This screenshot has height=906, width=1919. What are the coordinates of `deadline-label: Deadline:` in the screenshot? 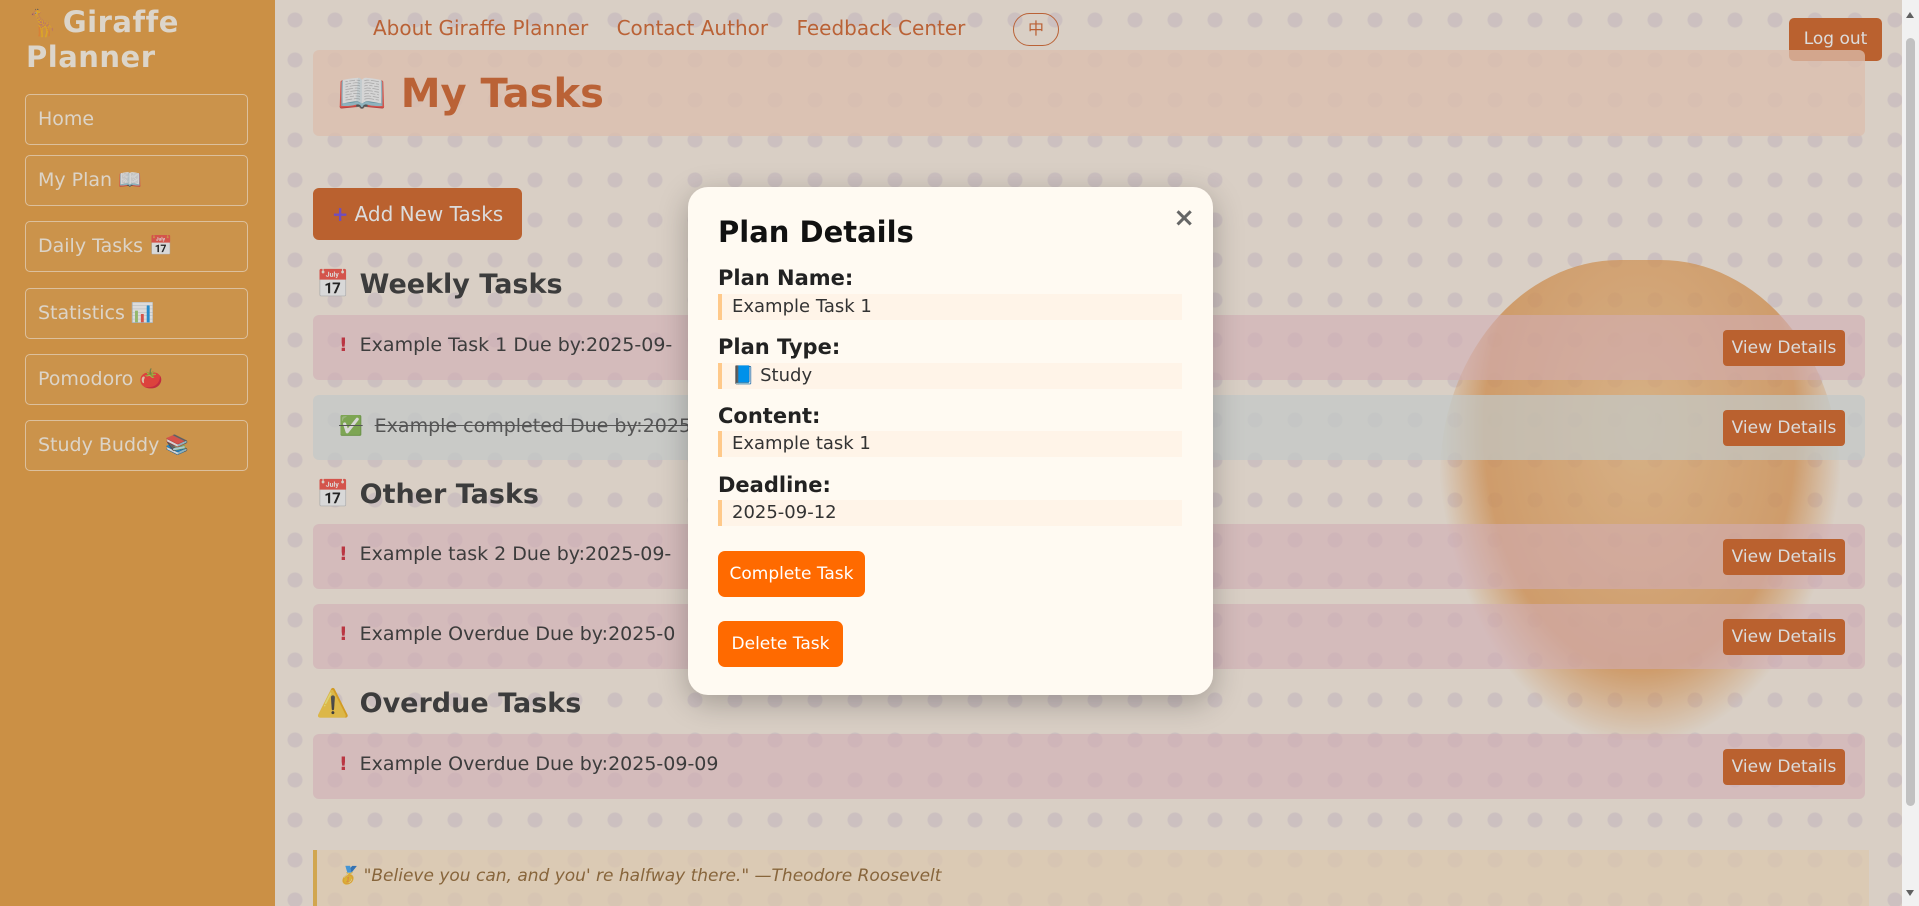 It's located at (774, 485).